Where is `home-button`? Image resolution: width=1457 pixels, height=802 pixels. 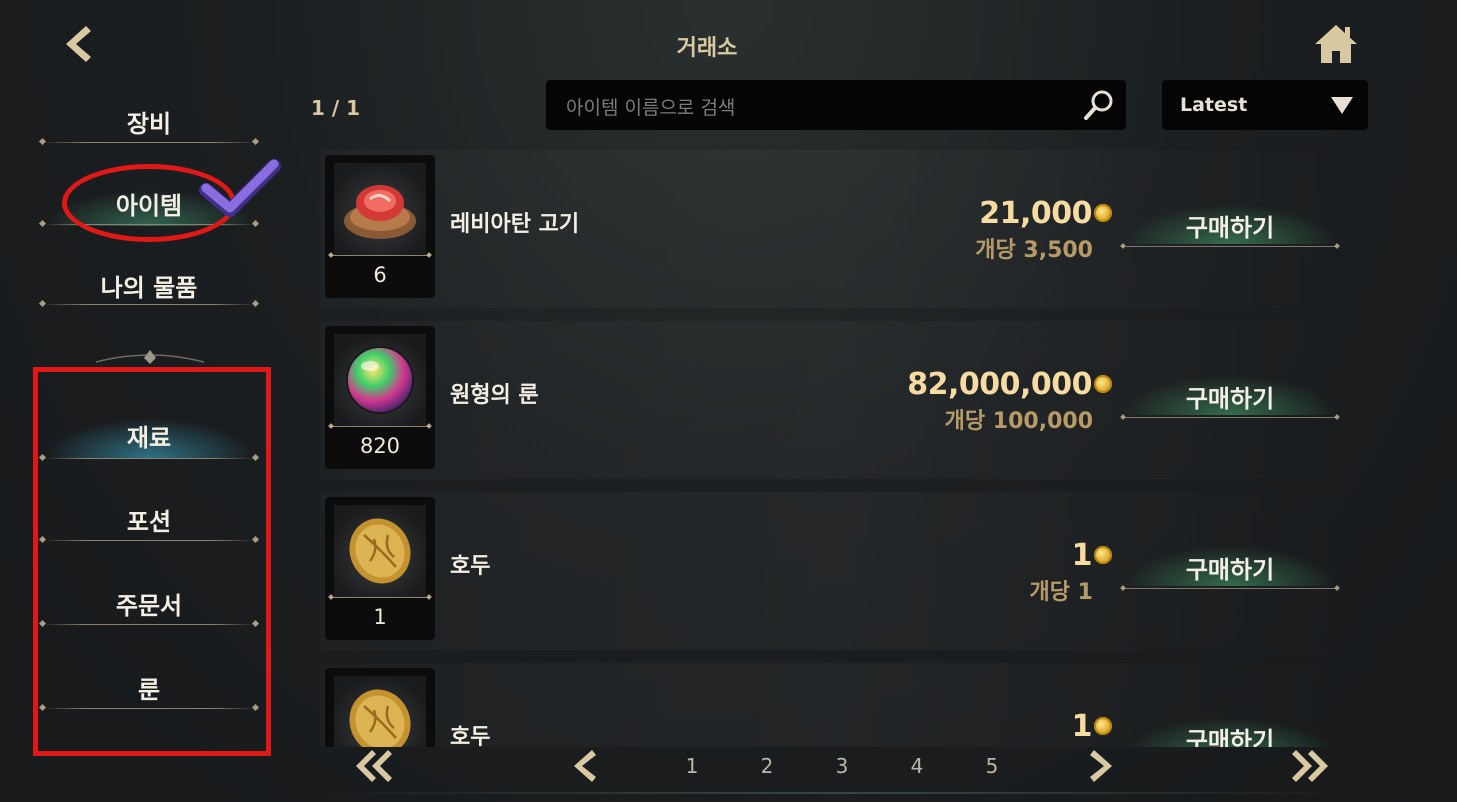 home-button is located at coordinates (1336, 44).